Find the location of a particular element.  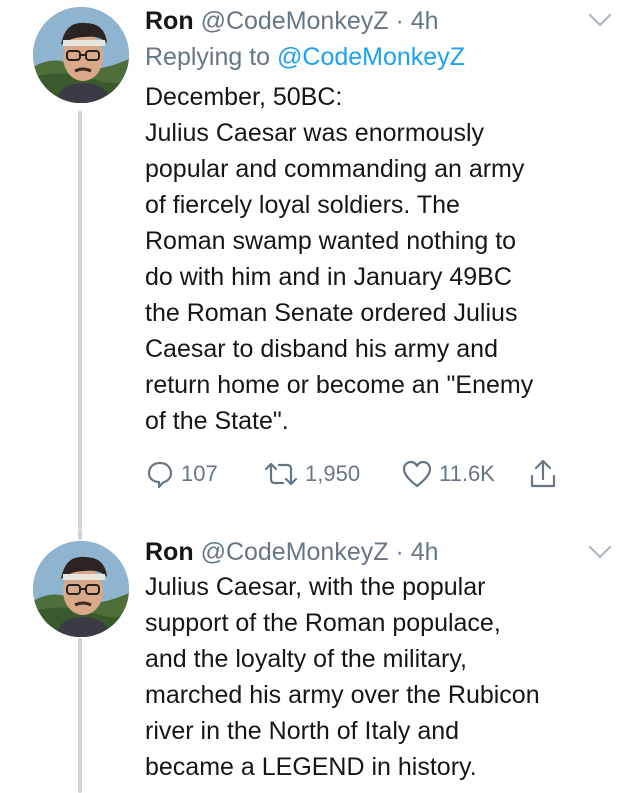

like-count: 11.6K is located at coordinates (467, 473).